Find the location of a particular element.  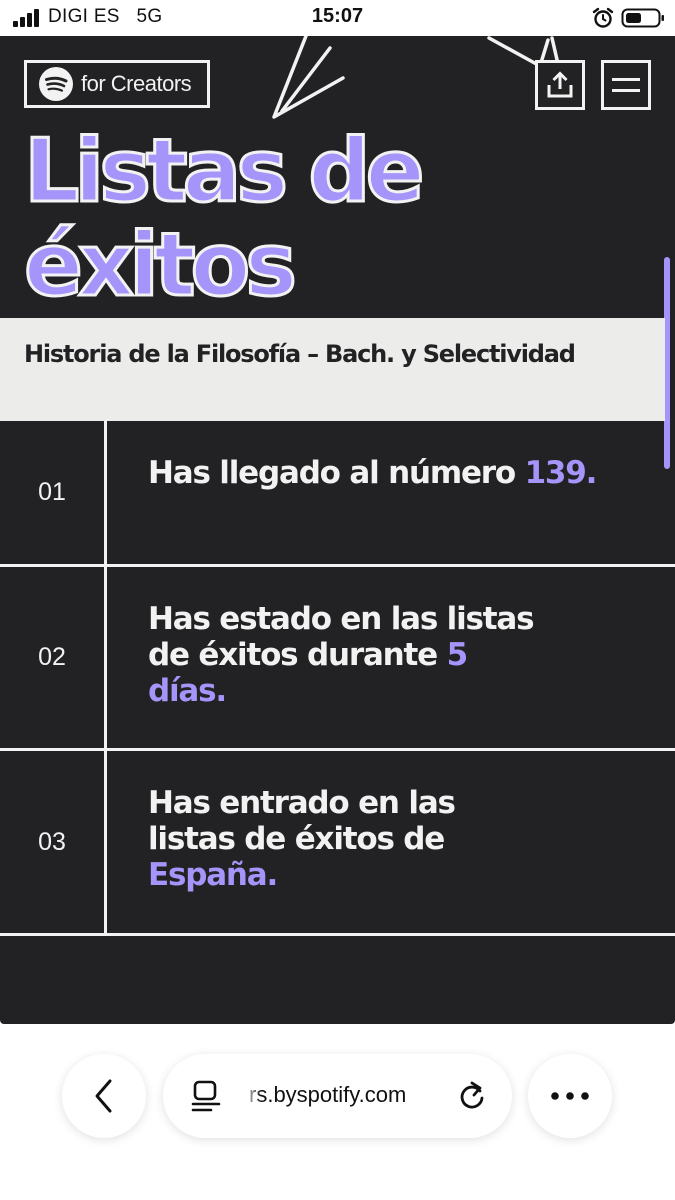

spotify-for-creators-logo: for Creators is located at coordinates (117, 84).